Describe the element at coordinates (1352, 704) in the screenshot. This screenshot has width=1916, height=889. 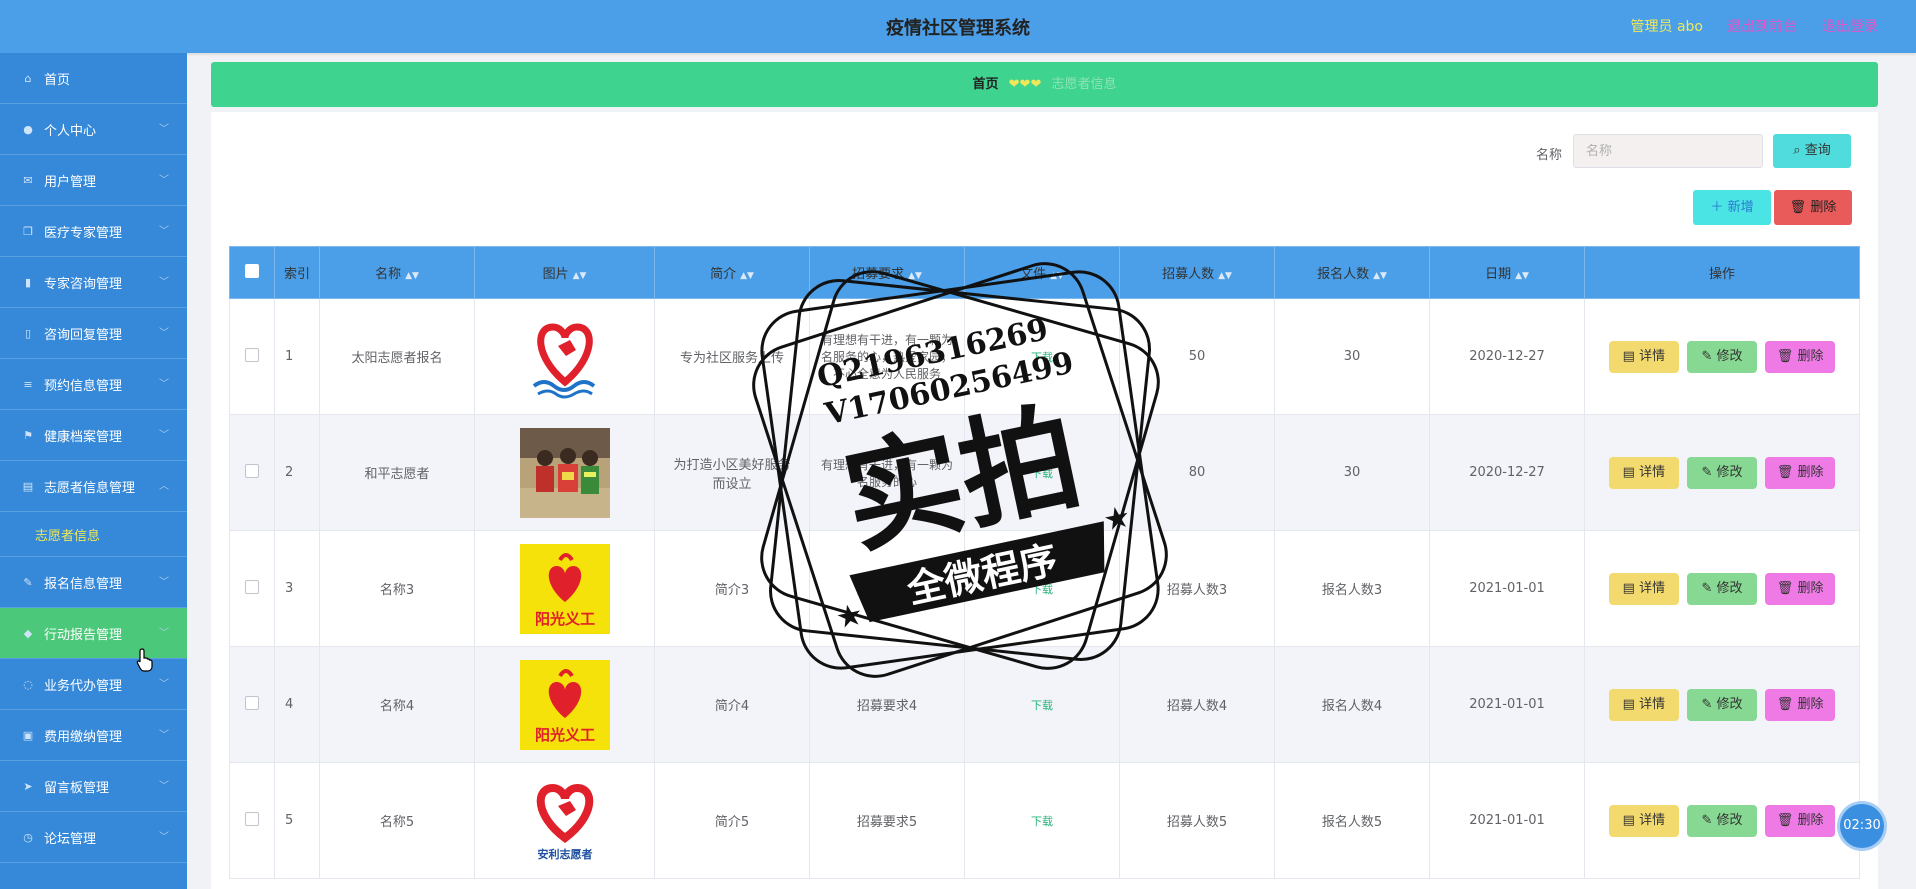
I see `cell-signup: 报名人数4` at that location.